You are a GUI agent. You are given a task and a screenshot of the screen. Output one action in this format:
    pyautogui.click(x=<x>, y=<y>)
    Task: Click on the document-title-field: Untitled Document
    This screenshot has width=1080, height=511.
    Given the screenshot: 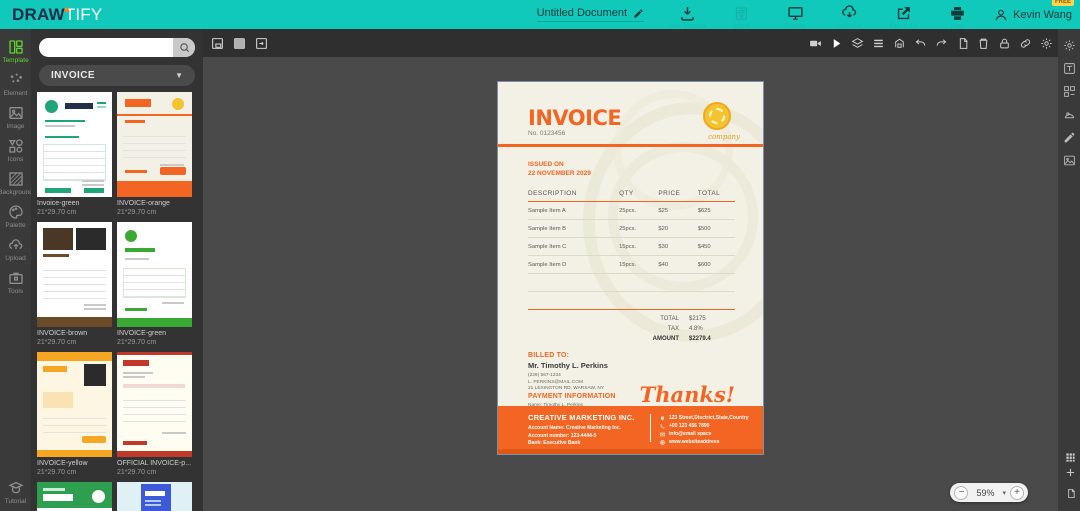 What is the action you would take?
    pyautogui.click(x=590, y=14)
    